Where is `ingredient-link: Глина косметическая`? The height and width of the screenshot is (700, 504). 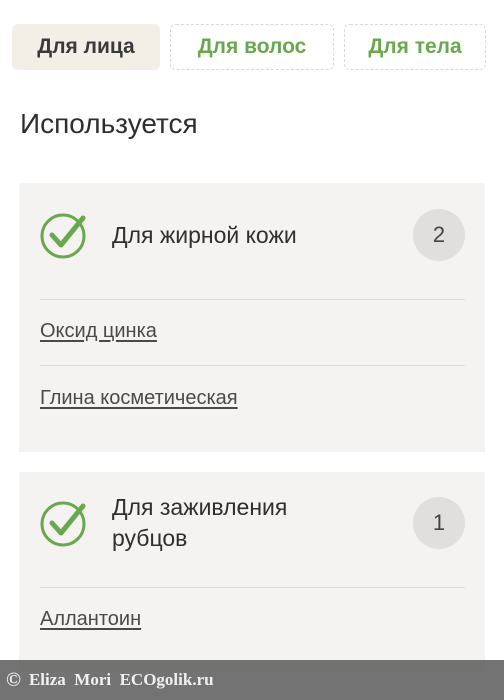
ingredient-link: Глина косметическая is located at coordinates (139, 398).